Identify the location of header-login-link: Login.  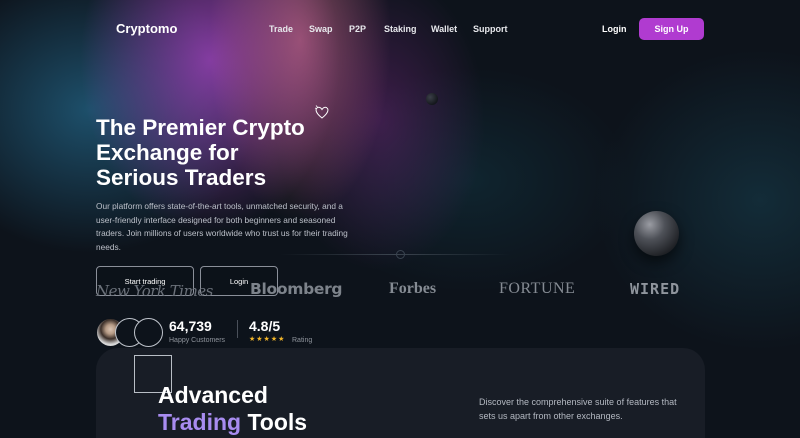
(614, 29).